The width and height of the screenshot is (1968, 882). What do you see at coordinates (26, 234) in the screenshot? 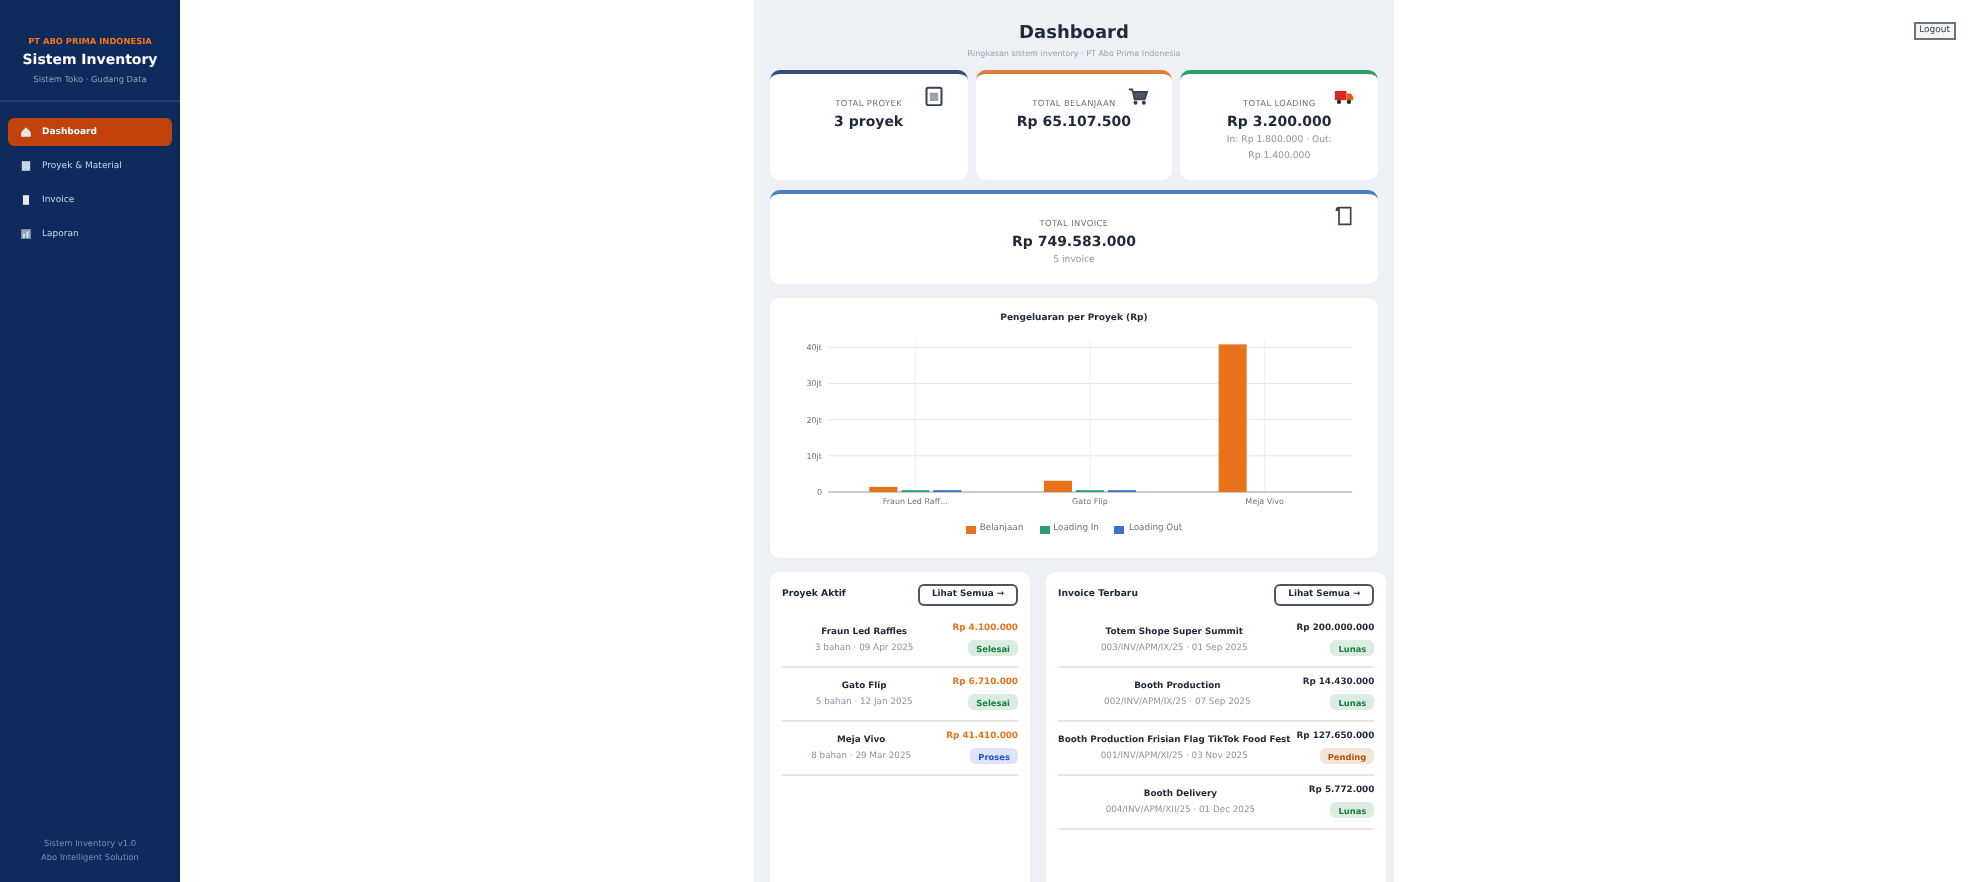
I see `chart-icon` at bounding box center [26, 234].